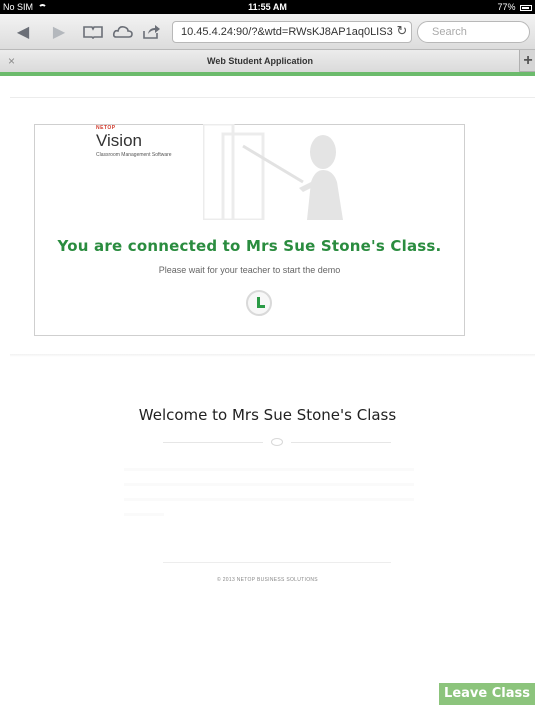  I want to click on forward-icon: ▶, so click(59, 32).